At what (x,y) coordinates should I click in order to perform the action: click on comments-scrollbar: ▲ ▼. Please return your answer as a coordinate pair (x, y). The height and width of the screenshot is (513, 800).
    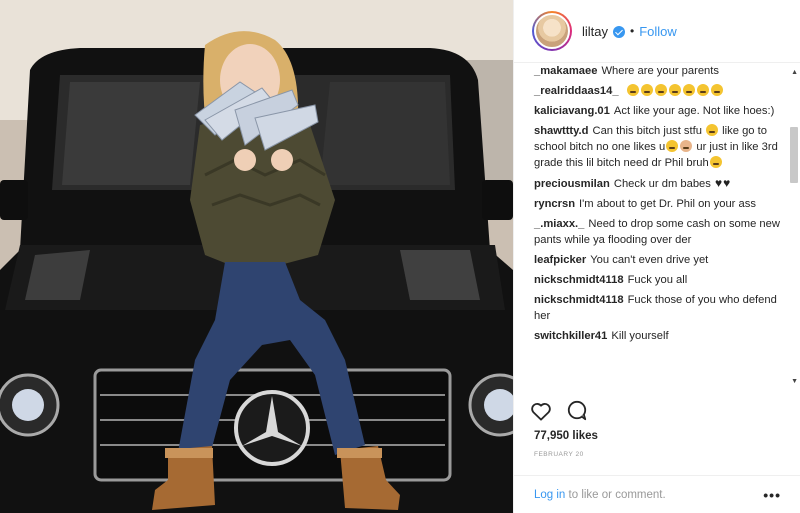
    Looking at the image, I should click on (794, 228).